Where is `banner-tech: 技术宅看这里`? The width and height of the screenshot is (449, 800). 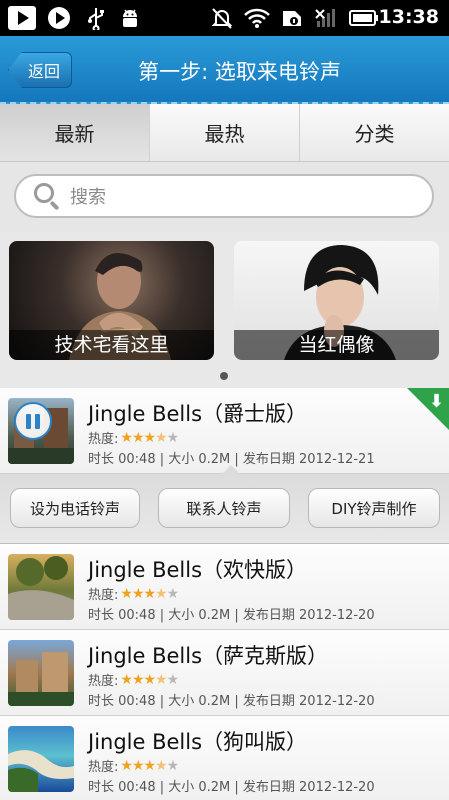 banner-tech: 技术宅看这里 is located at coordinates (111, 300).